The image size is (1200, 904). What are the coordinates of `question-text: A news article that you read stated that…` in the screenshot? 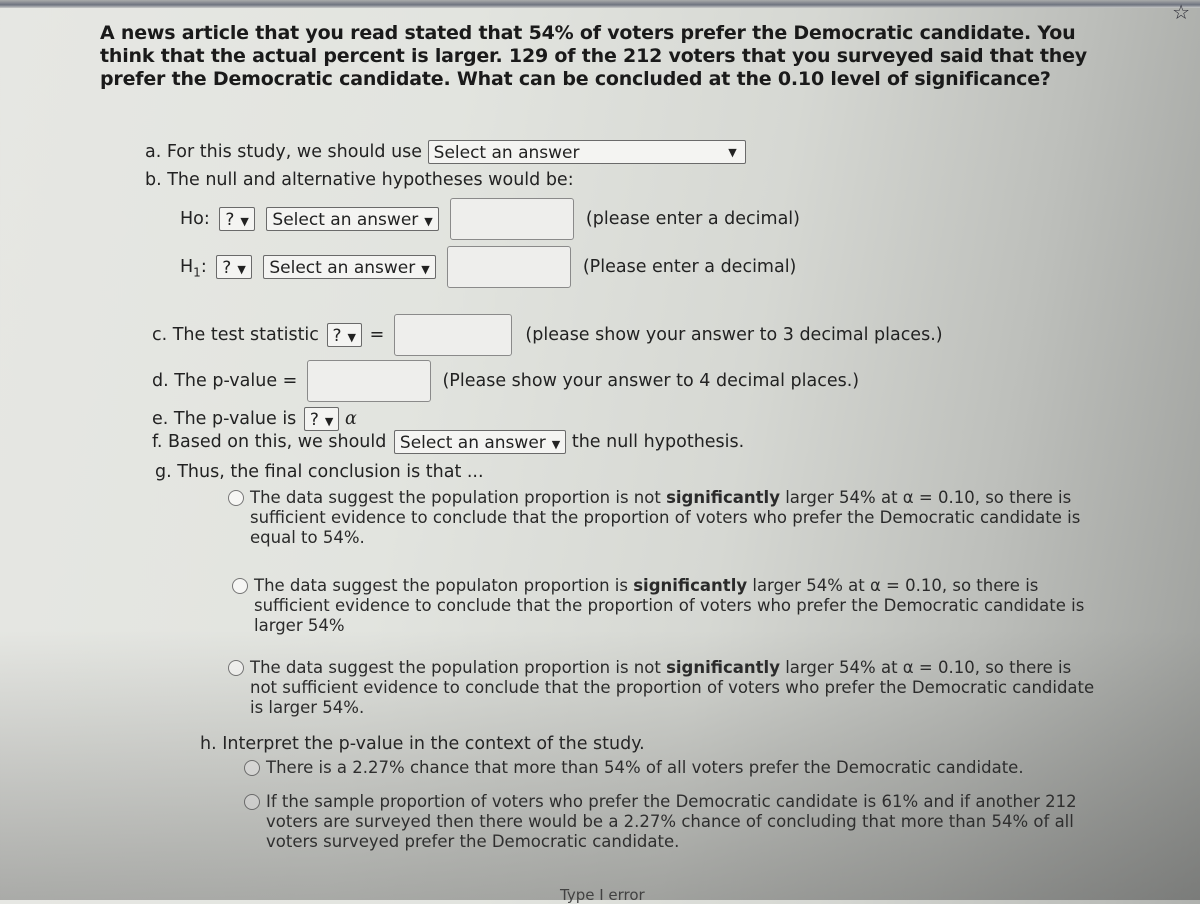 It's located at (593, 56).